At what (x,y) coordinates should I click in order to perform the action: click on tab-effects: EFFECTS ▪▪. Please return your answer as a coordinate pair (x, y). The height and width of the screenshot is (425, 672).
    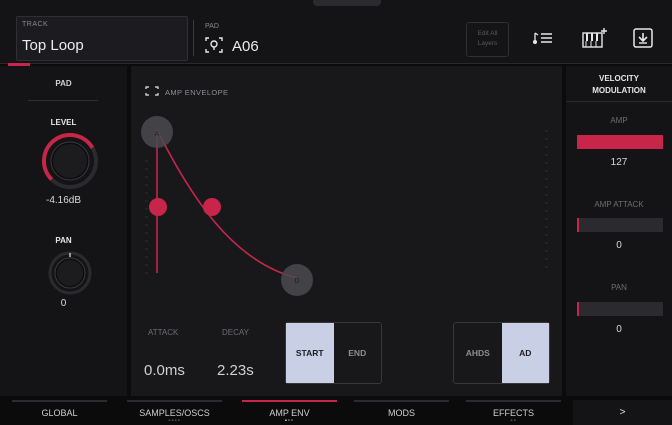
    Looking at the image, I should click on (513, 412).